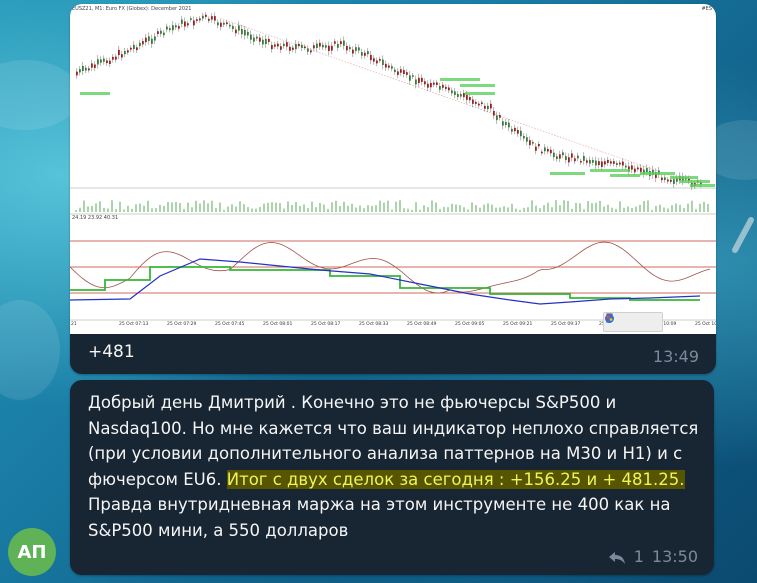  What do you see at coordinates (30, 350) in the screenshot?
I see `background-foam` at bounding box center [30, 350].